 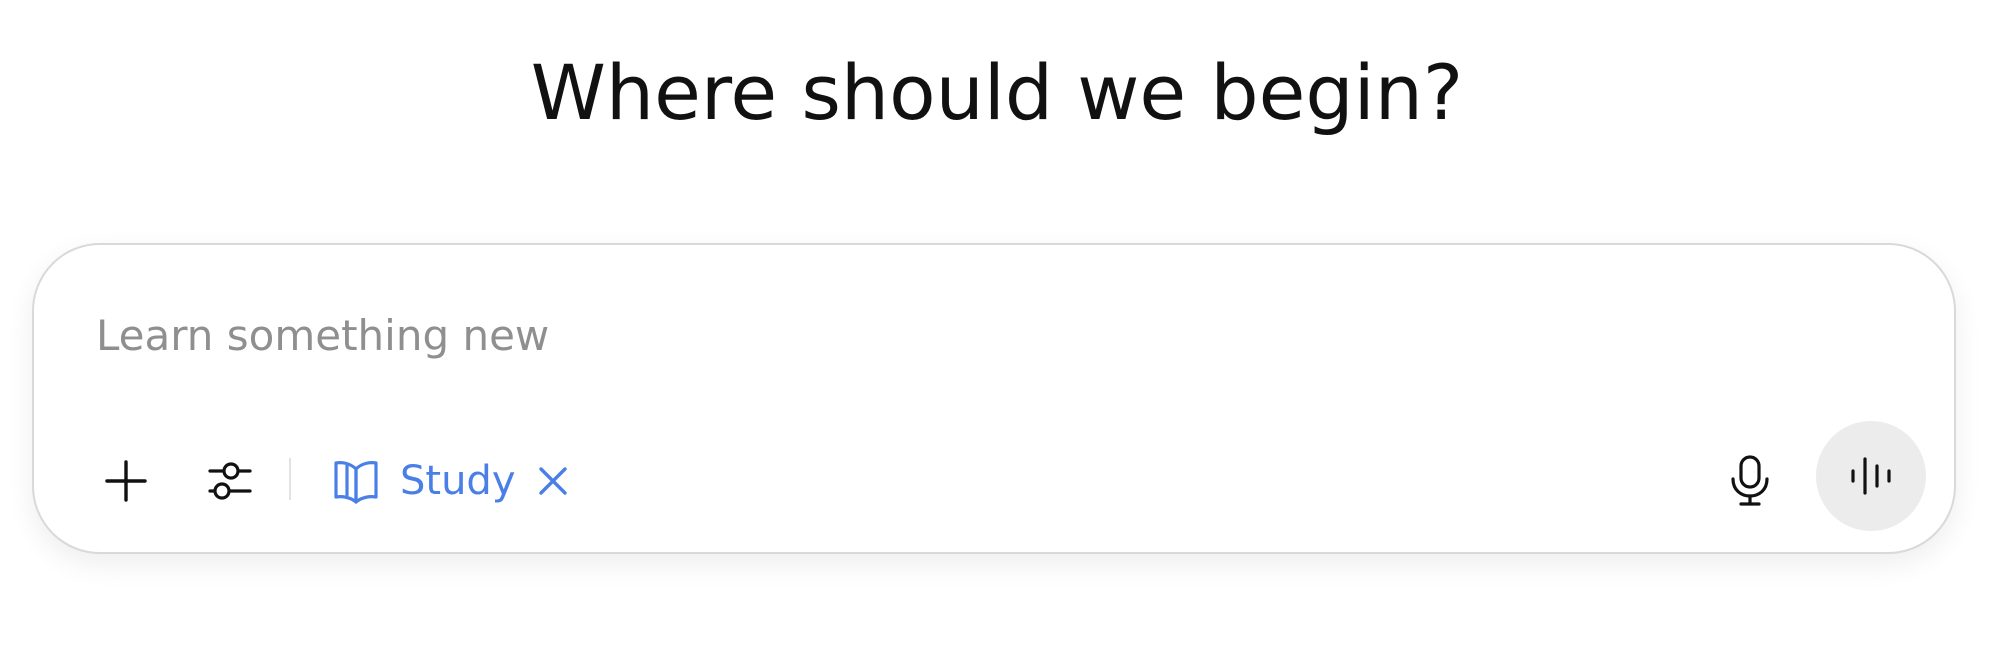 I want to click on sliders-icon, so click(x=230, y=481).